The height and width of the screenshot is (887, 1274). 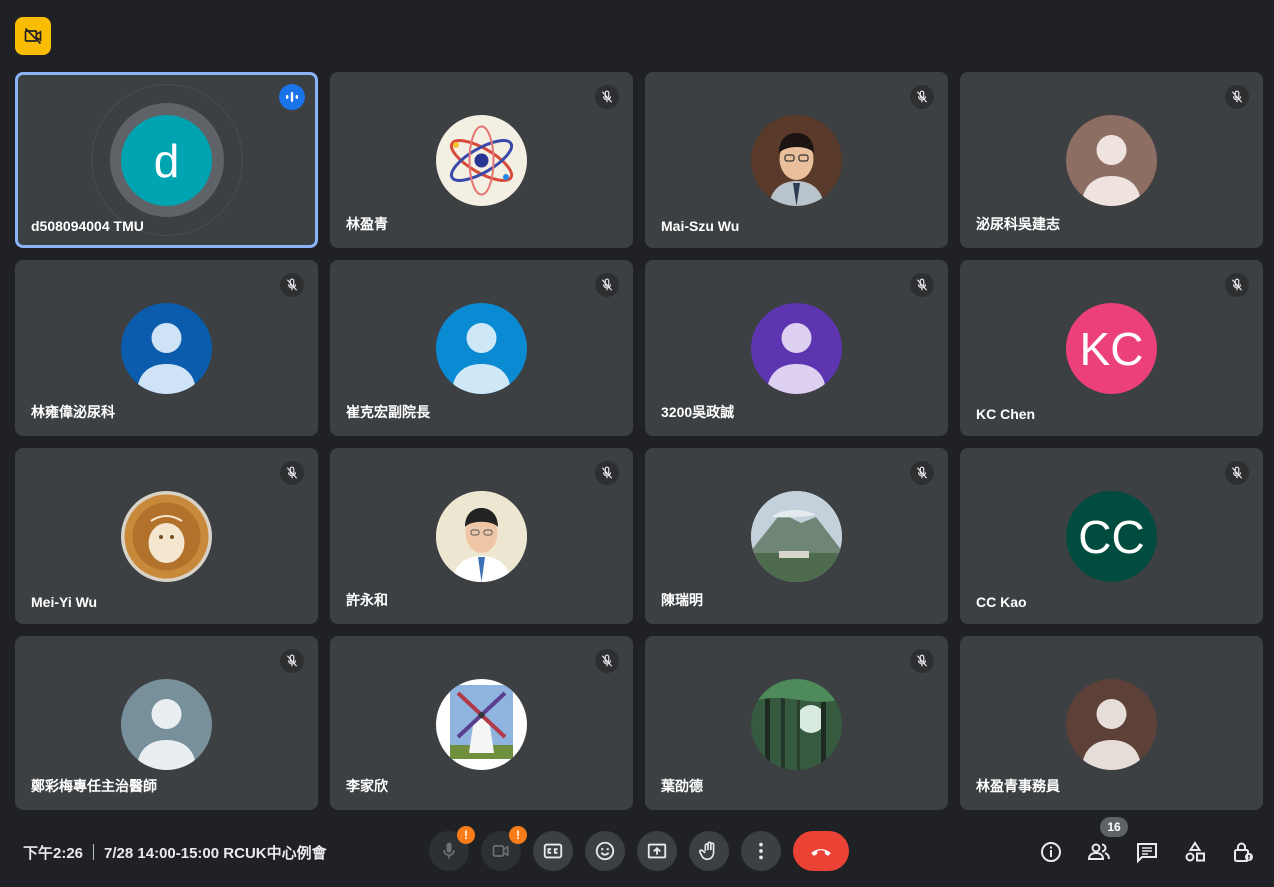 What do you see at coordinates (64, 602) in the screenshot?
I see `participant-name: Mei-Yi Wu` at bounding box center [64, 602].